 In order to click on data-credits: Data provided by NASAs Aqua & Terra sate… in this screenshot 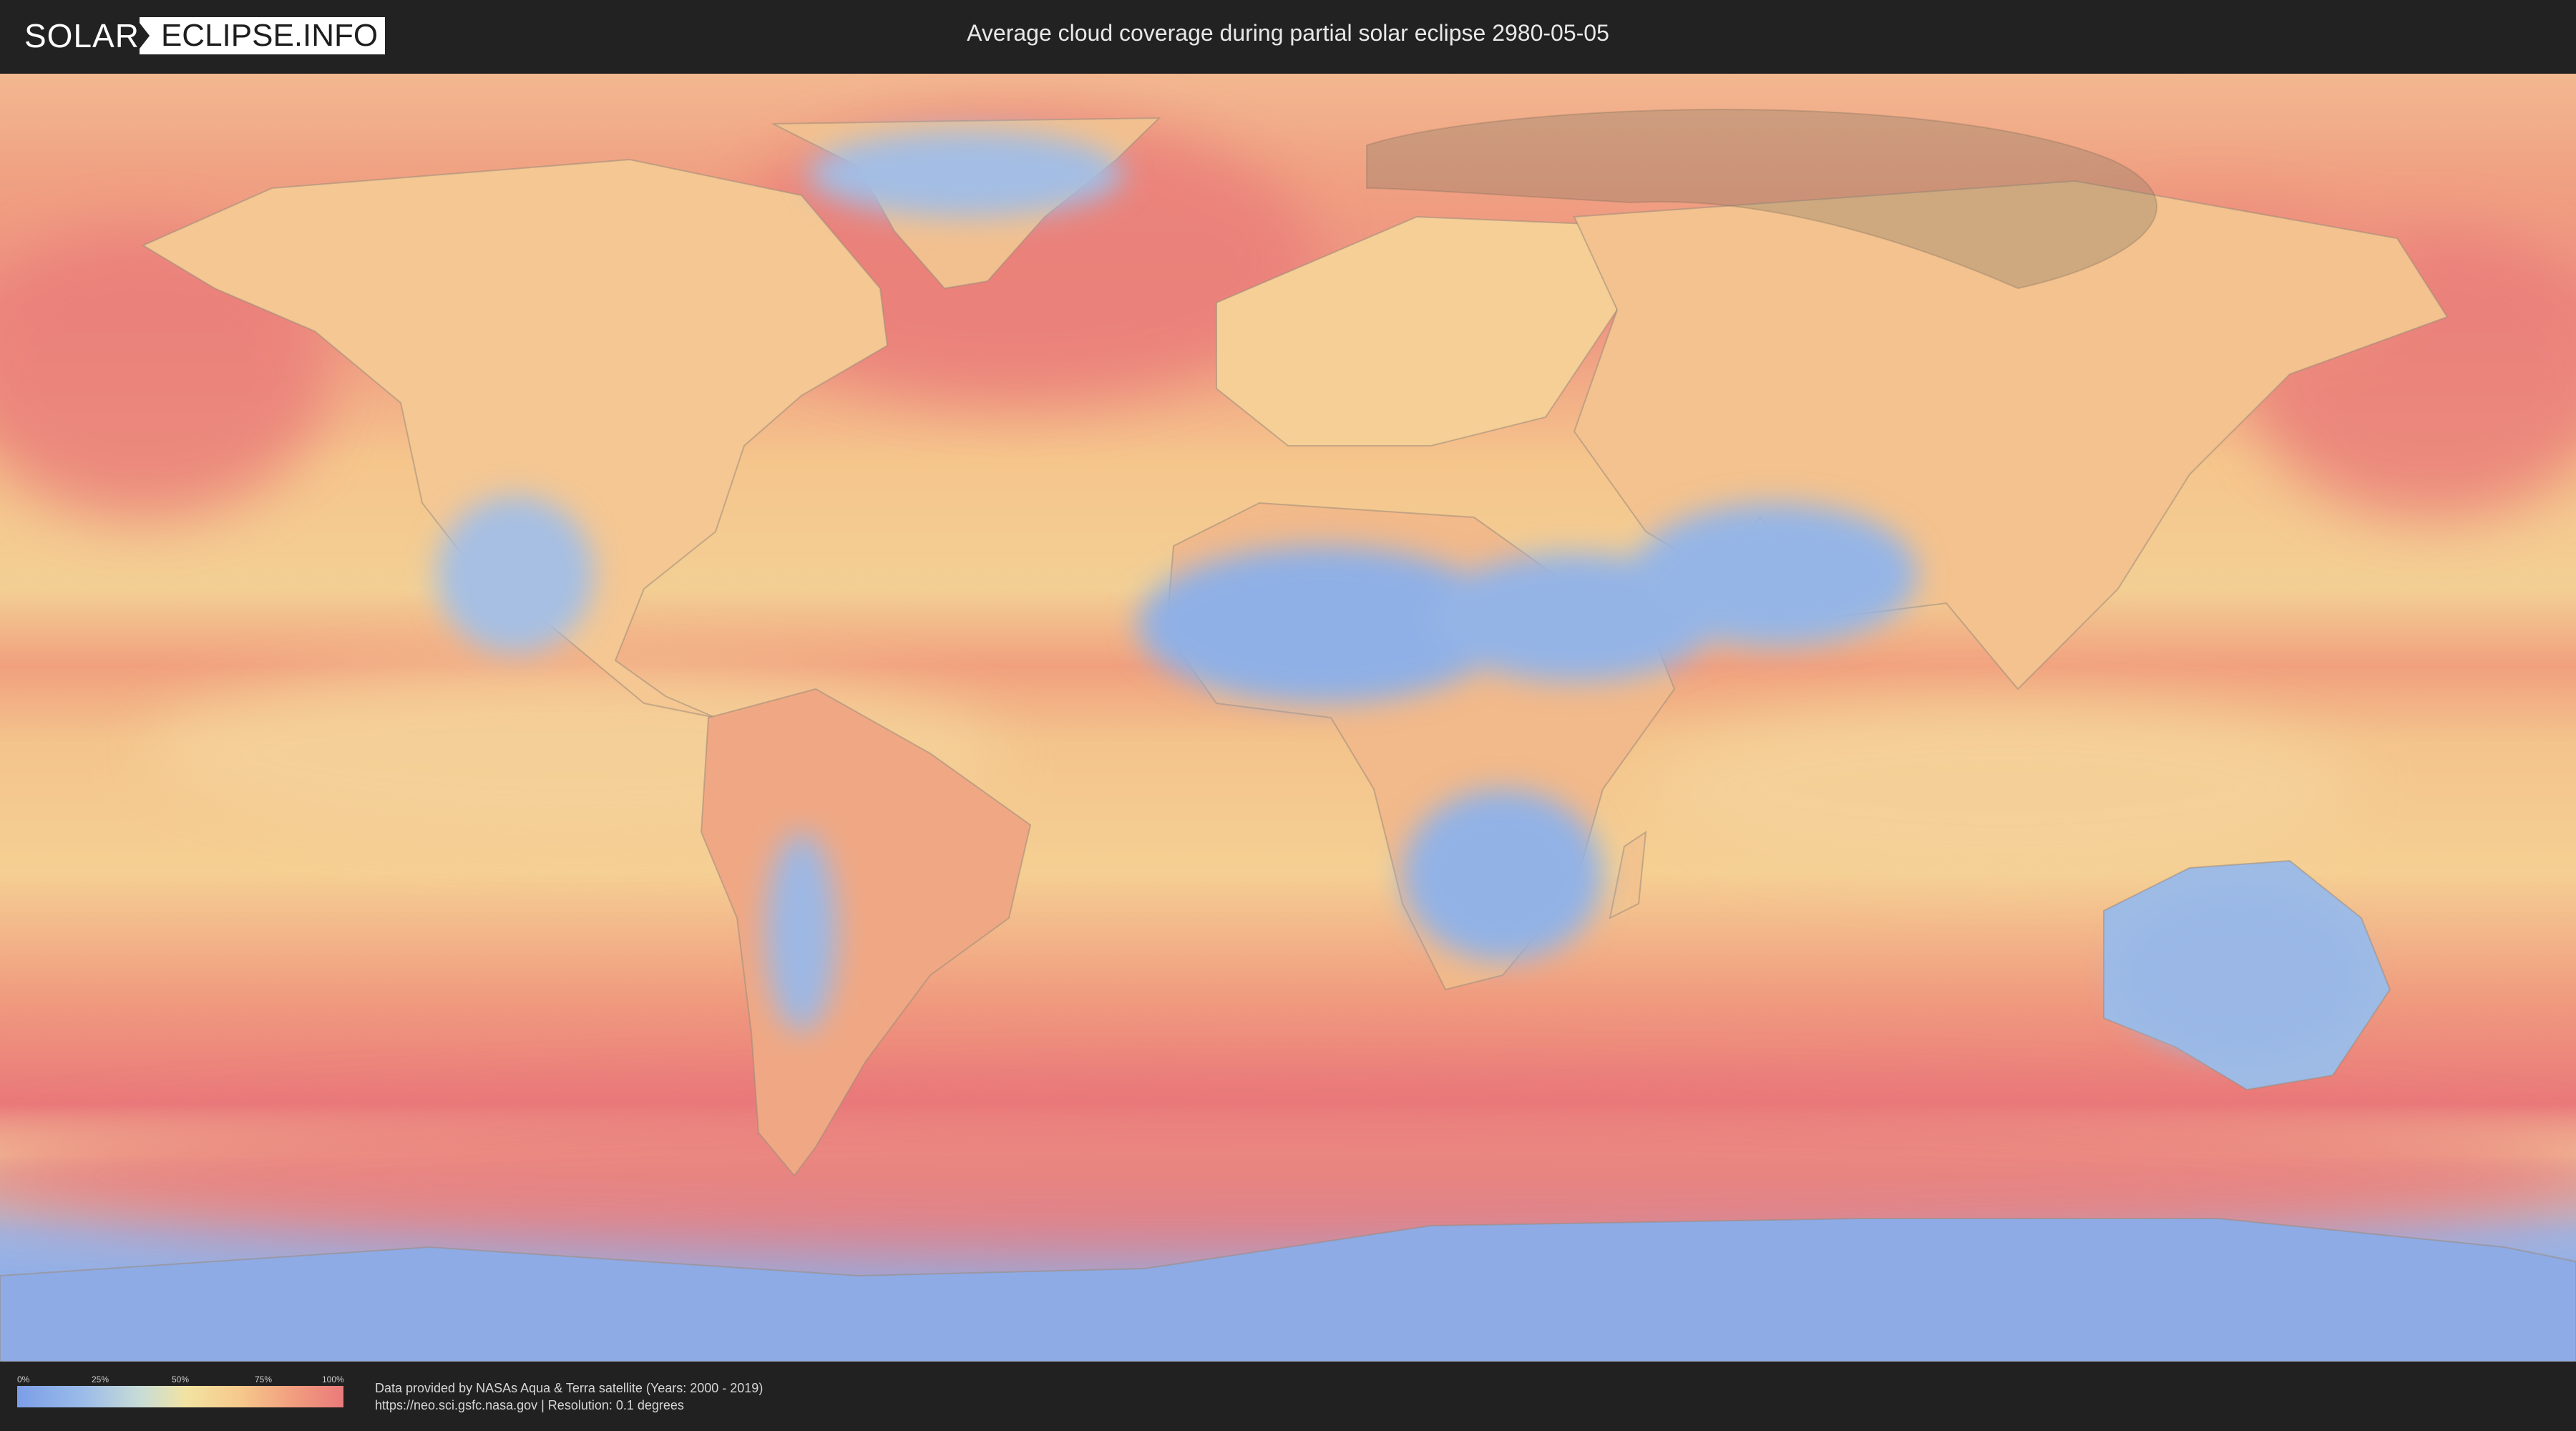, I will do `click(569, 1396)`.